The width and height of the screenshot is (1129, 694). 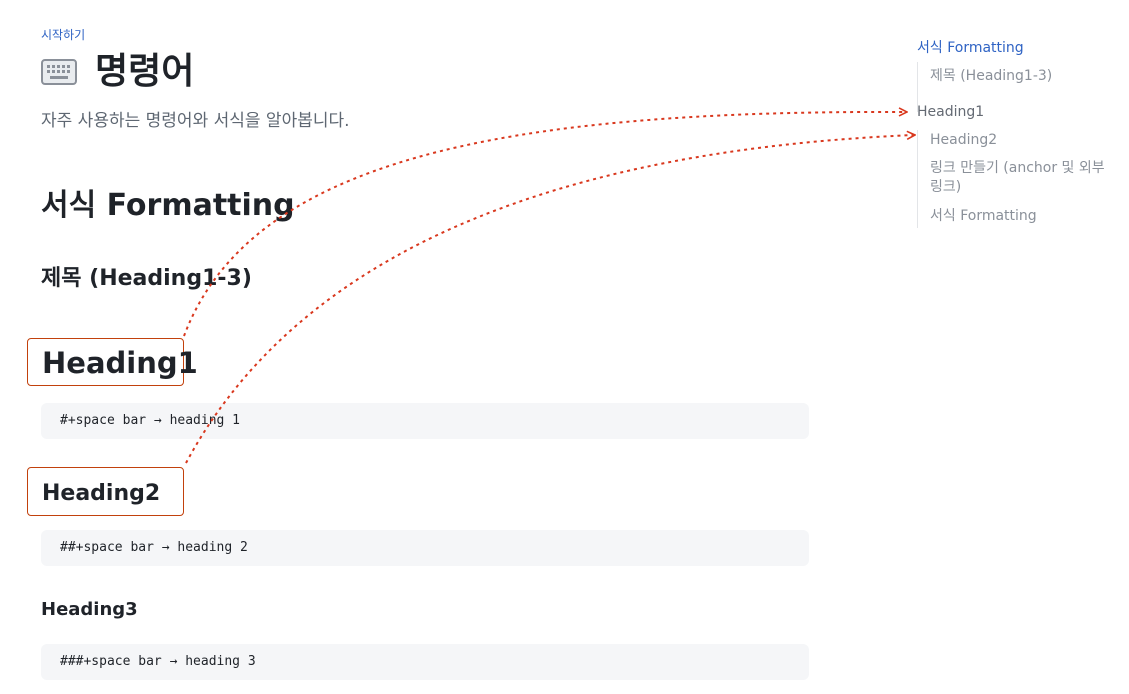 What do you see at coordinates (425, 662) in the screenshot?
I see `code-block-heading3: ###+space bar → heading 3` at bounding box center [425, 662].